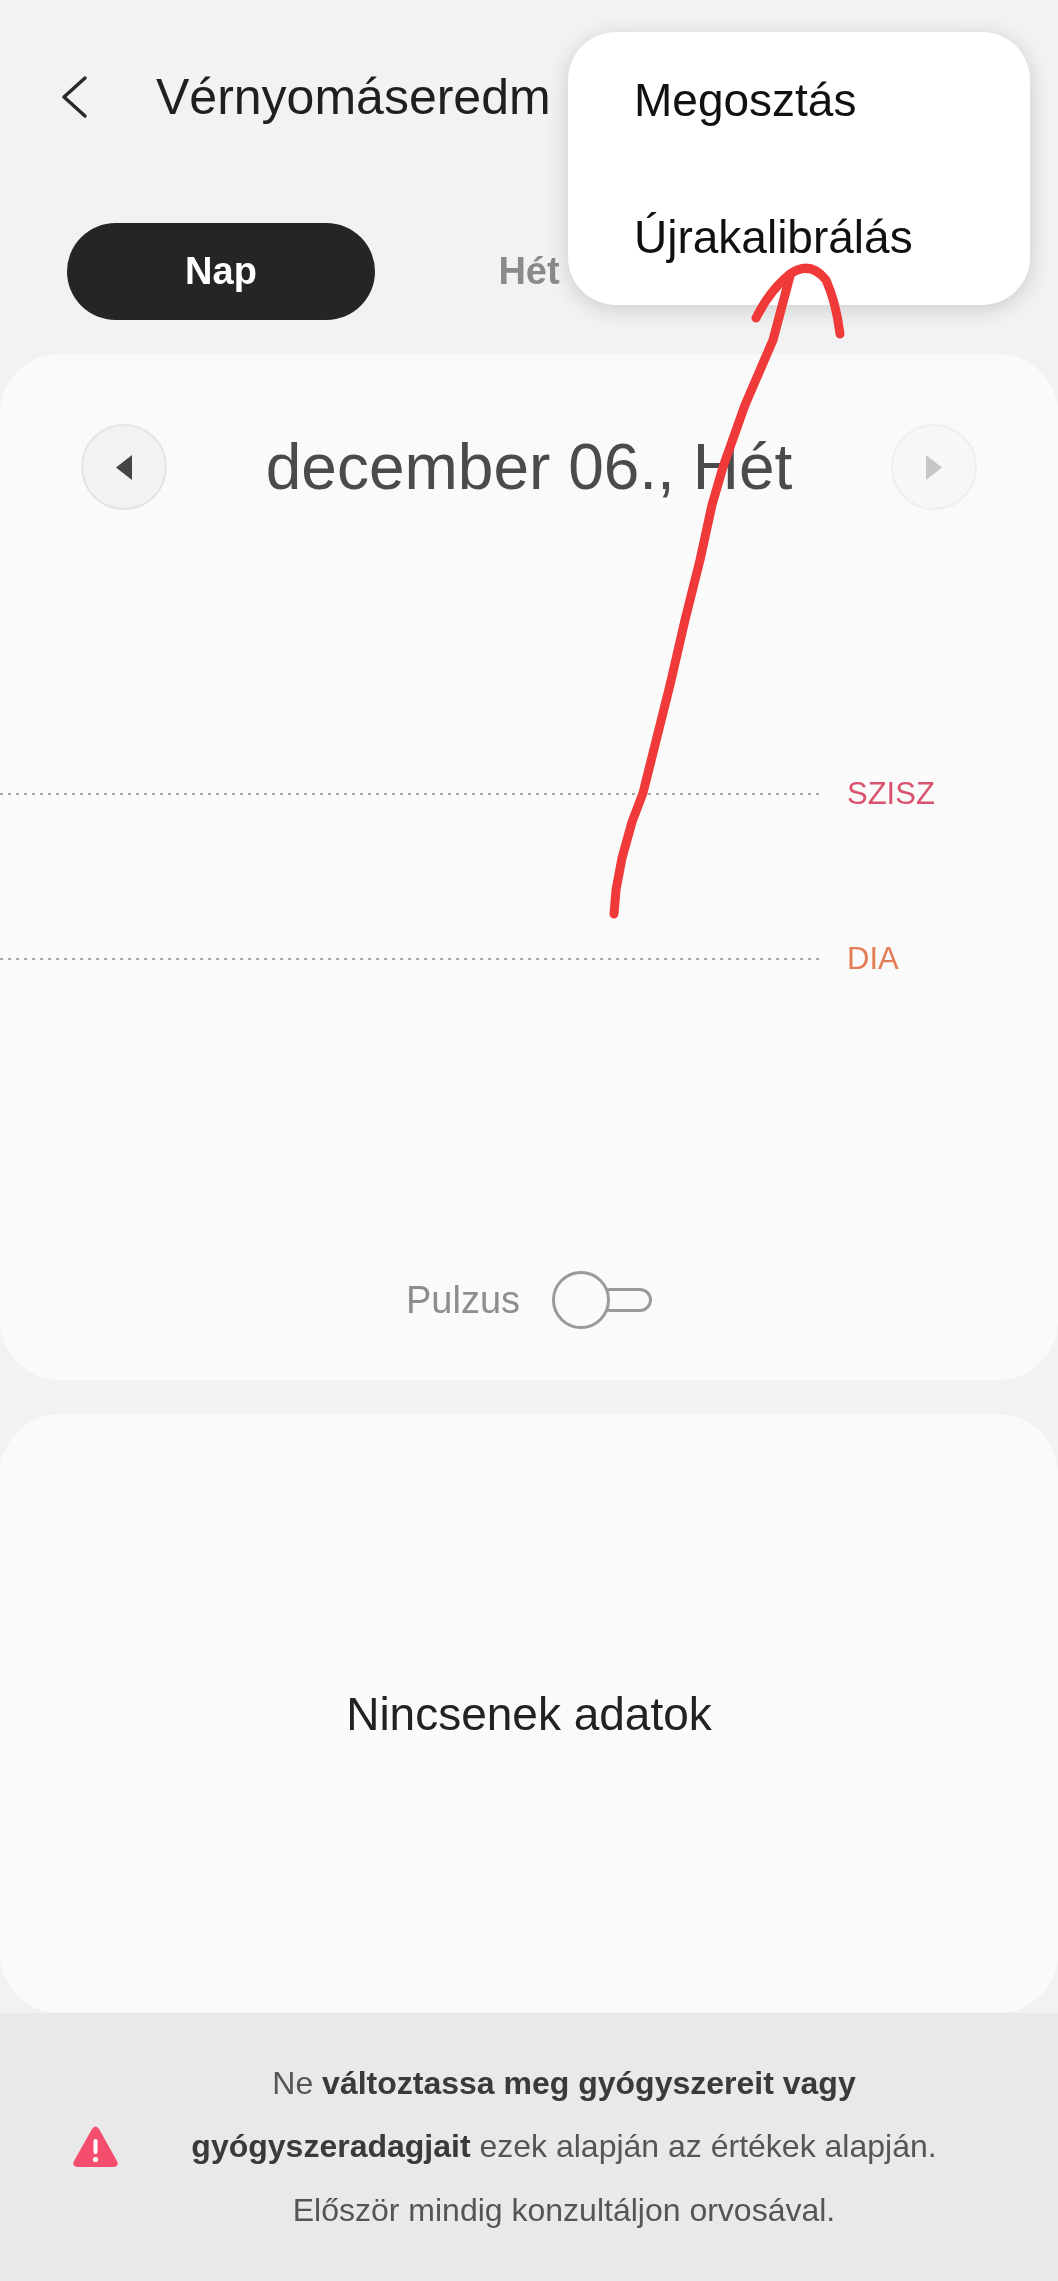  I want to click on back-icon, so click(74, 97).